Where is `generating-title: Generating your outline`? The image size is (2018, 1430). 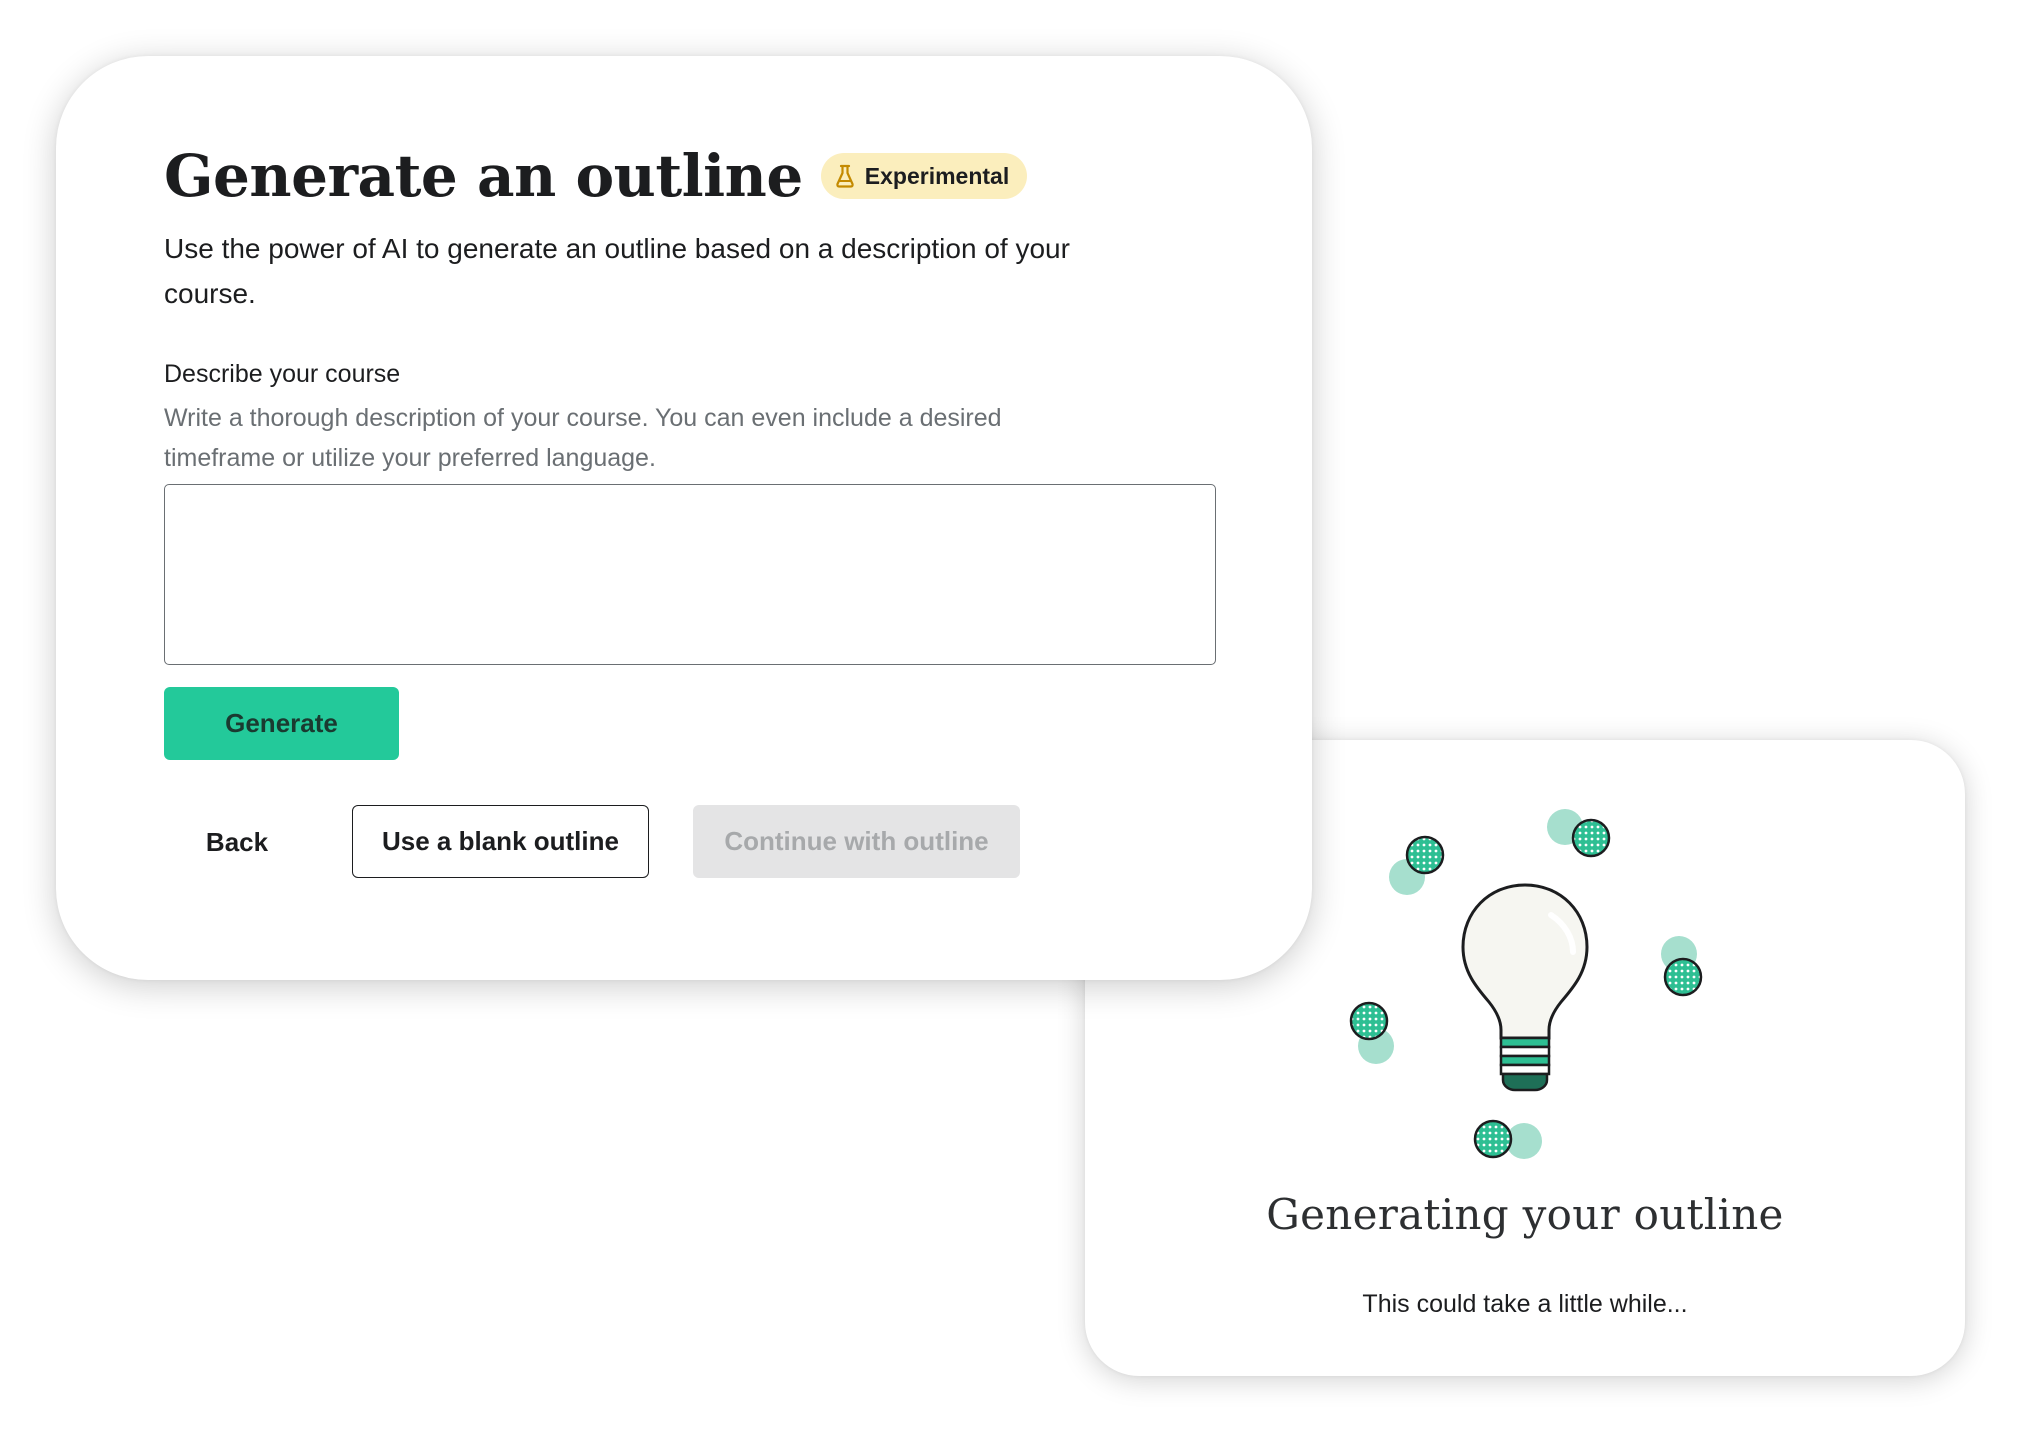 generating-title: Generating your outline is located at coordinates (1525, 1214).